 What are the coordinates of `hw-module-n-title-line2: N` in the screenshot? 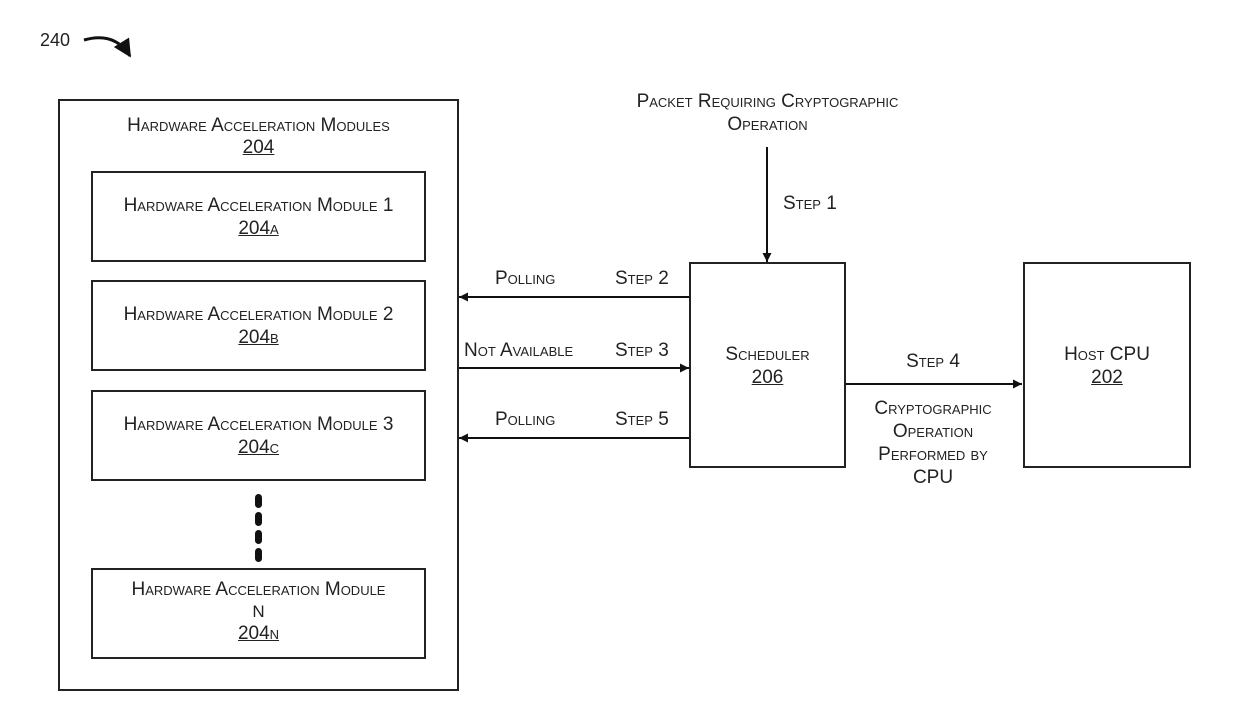 It's located at (258, 611).